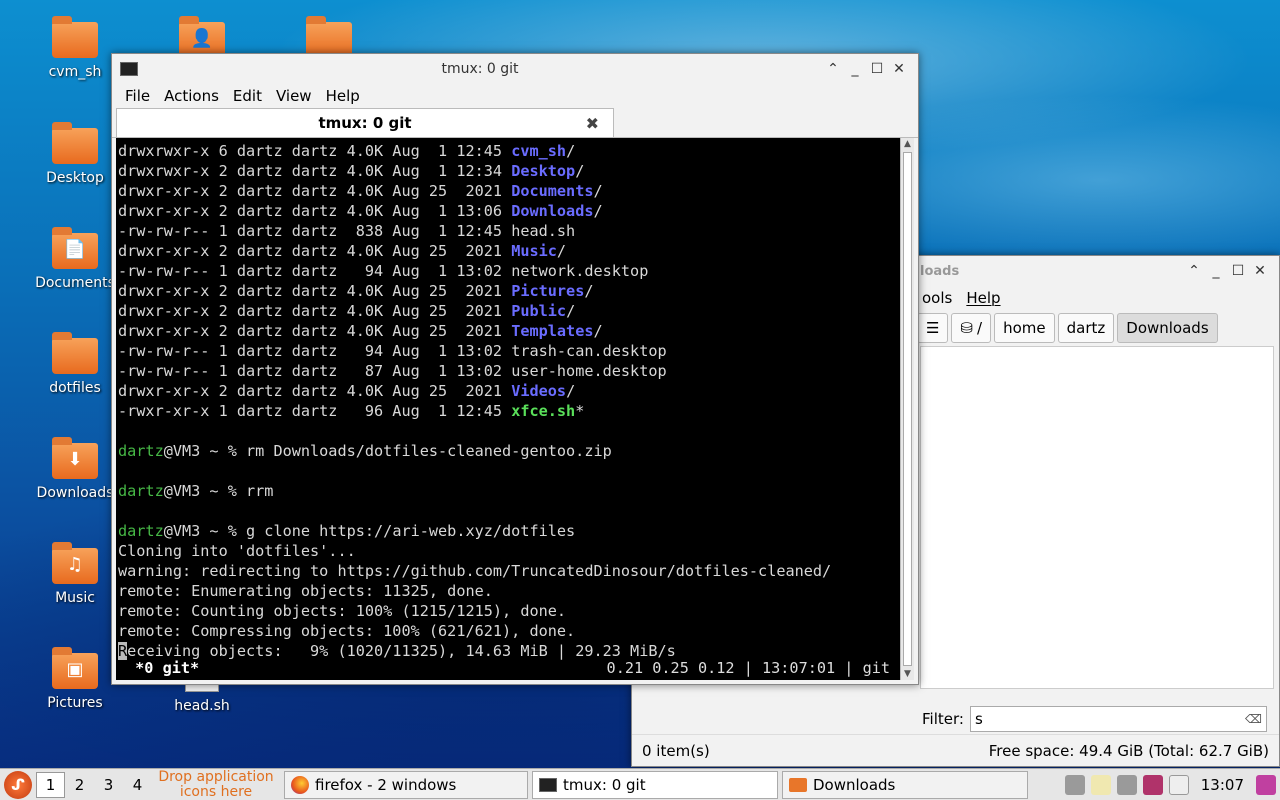 This screenshot has width=1280, height=800. What do you see at coordinates (855, 69) in the screenshot?
I see `minimize-icon: _` at bounding box center [855, 69].